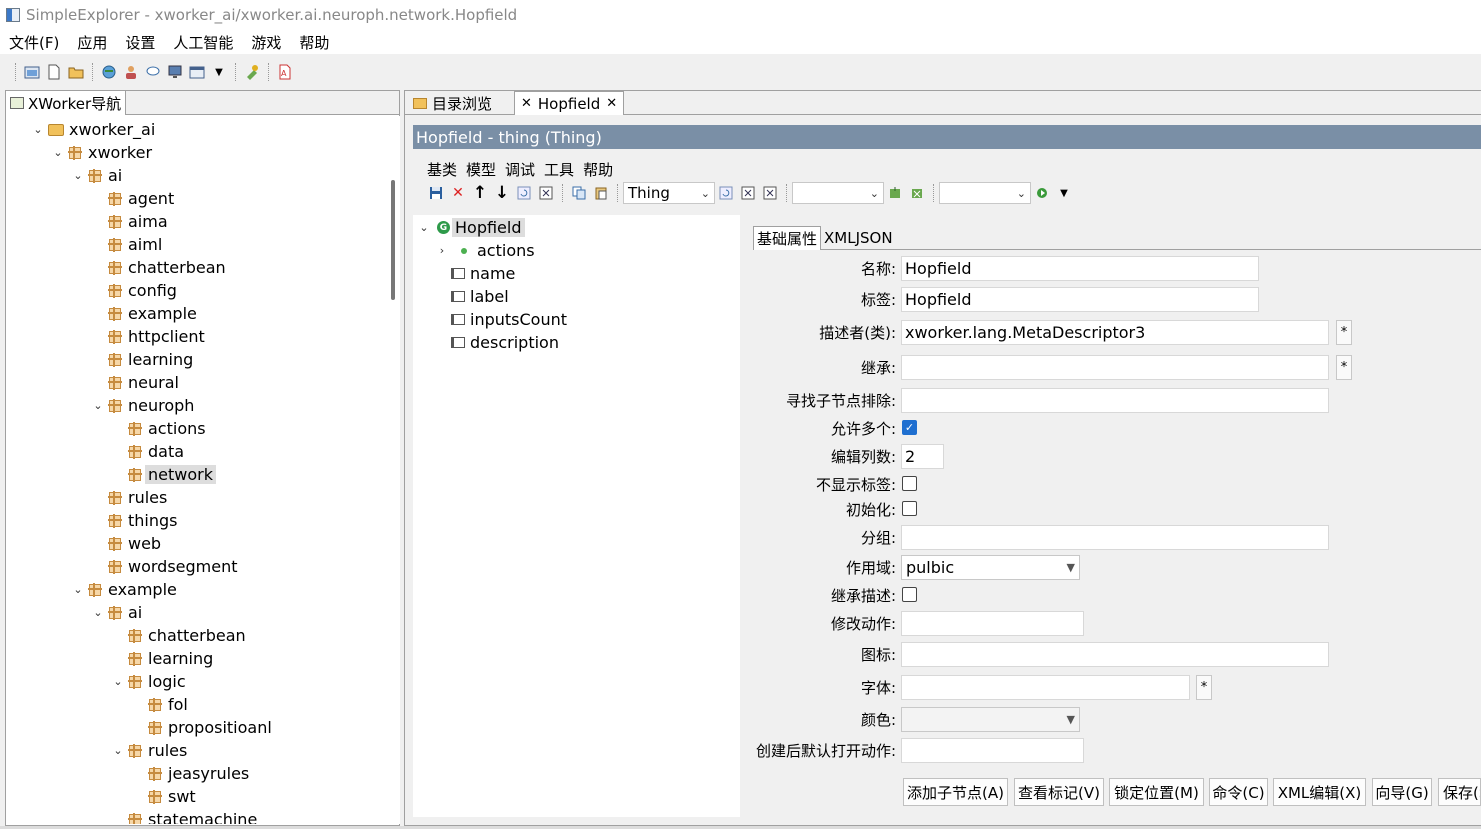 The image size is (1481, 829). I want to click on save-icon, so click(436, 193).